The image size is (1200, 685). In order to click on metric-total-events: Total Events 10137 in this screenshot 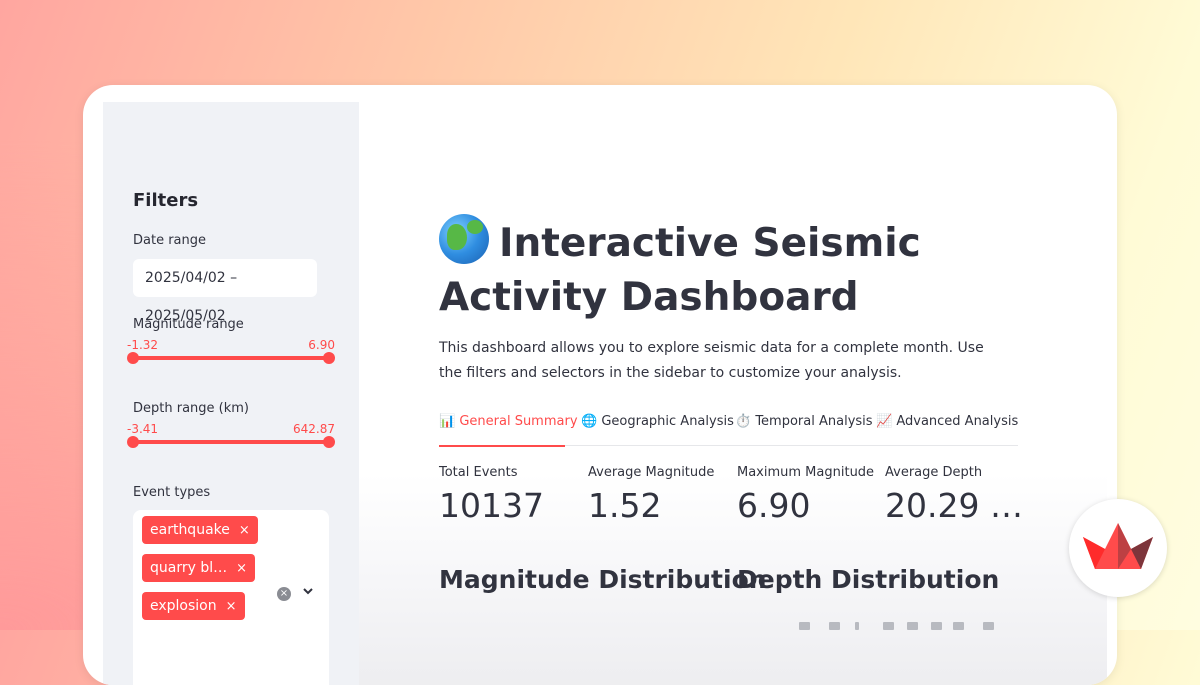, I will do `click(491, 495)`.